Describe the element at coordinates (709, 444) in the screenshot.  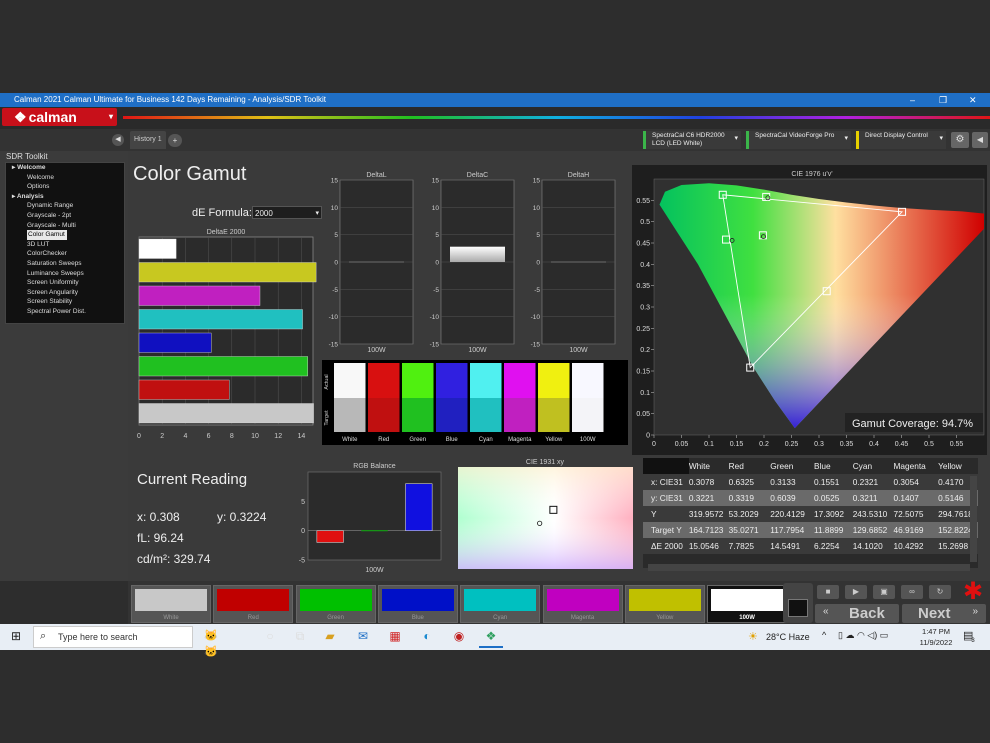
I see `x-tick-label: 0.1` at that location.